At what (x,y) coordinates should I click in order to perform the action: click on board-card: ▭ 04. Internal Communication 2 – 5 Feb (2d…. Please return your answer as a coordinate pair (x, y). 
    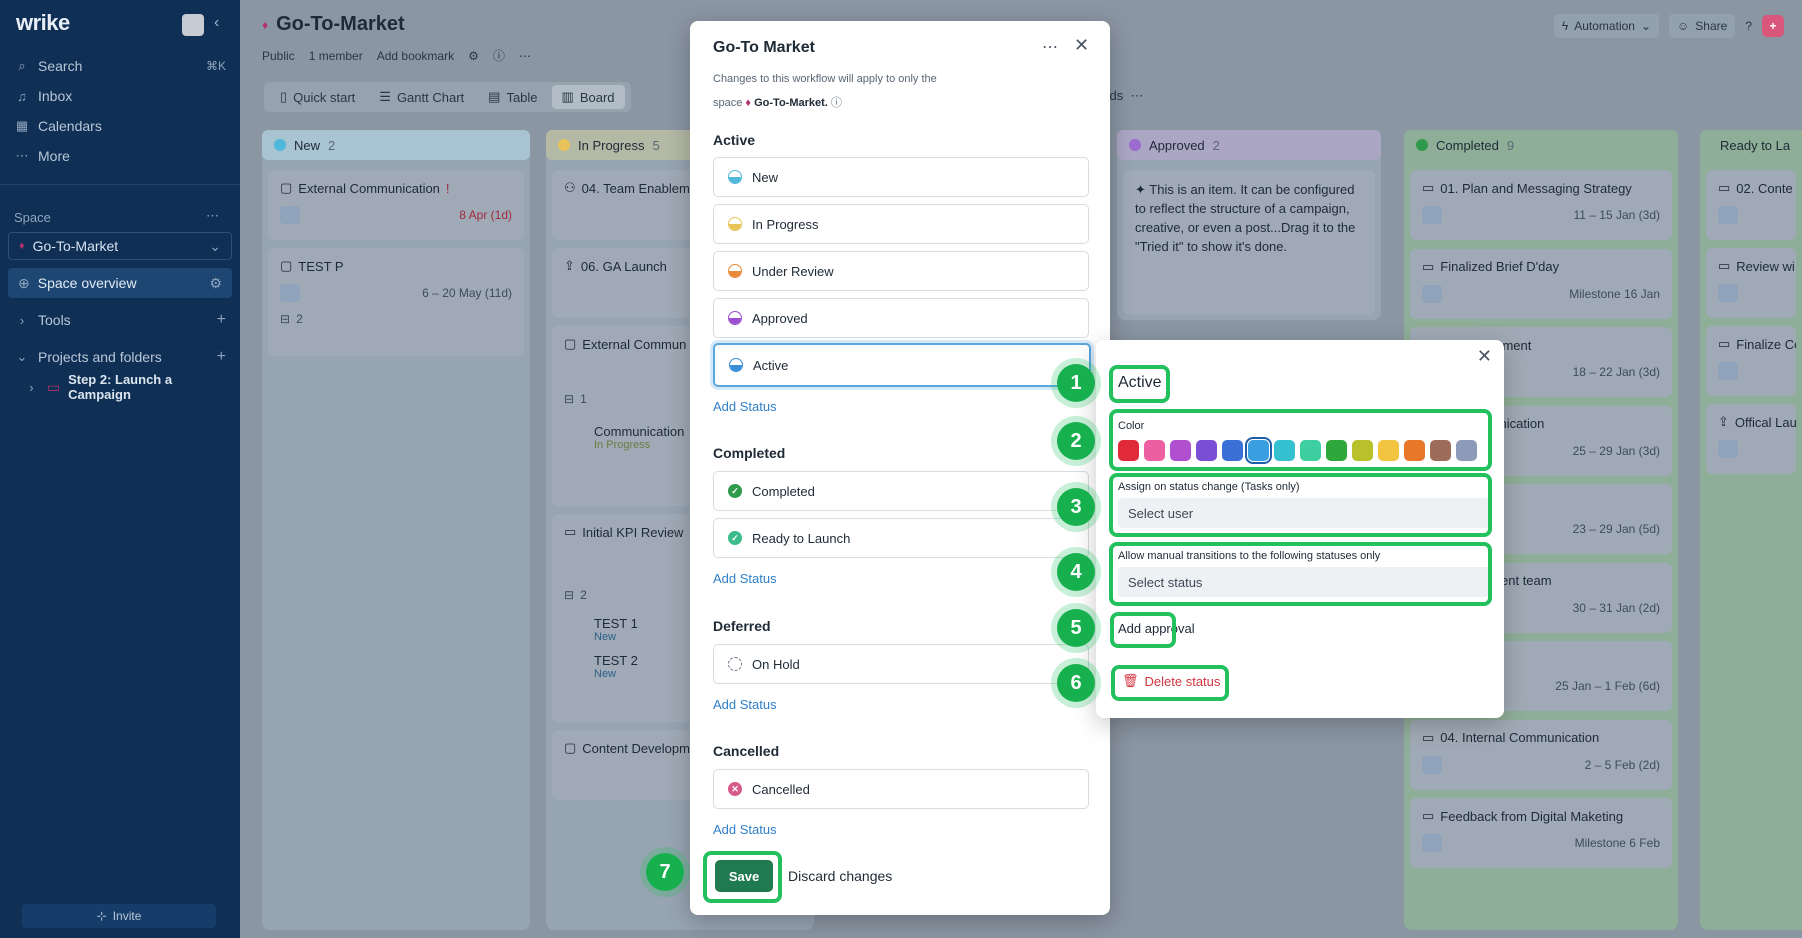
    Looking at the image, I should click on (1541, 754).